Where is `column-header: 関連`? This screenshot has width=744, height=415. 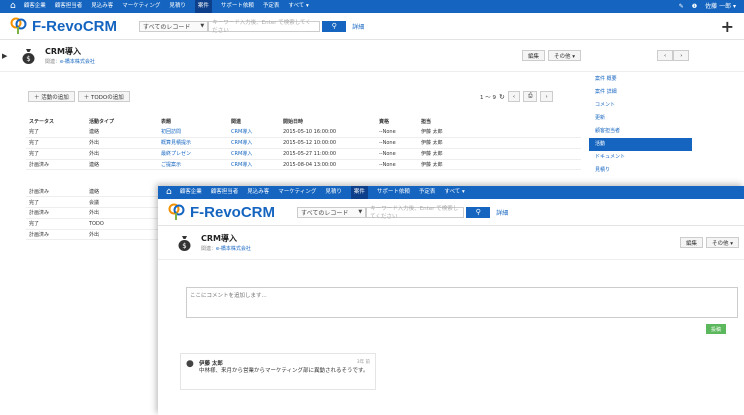 column-header: 関連 is located at coordinates (254, 121).